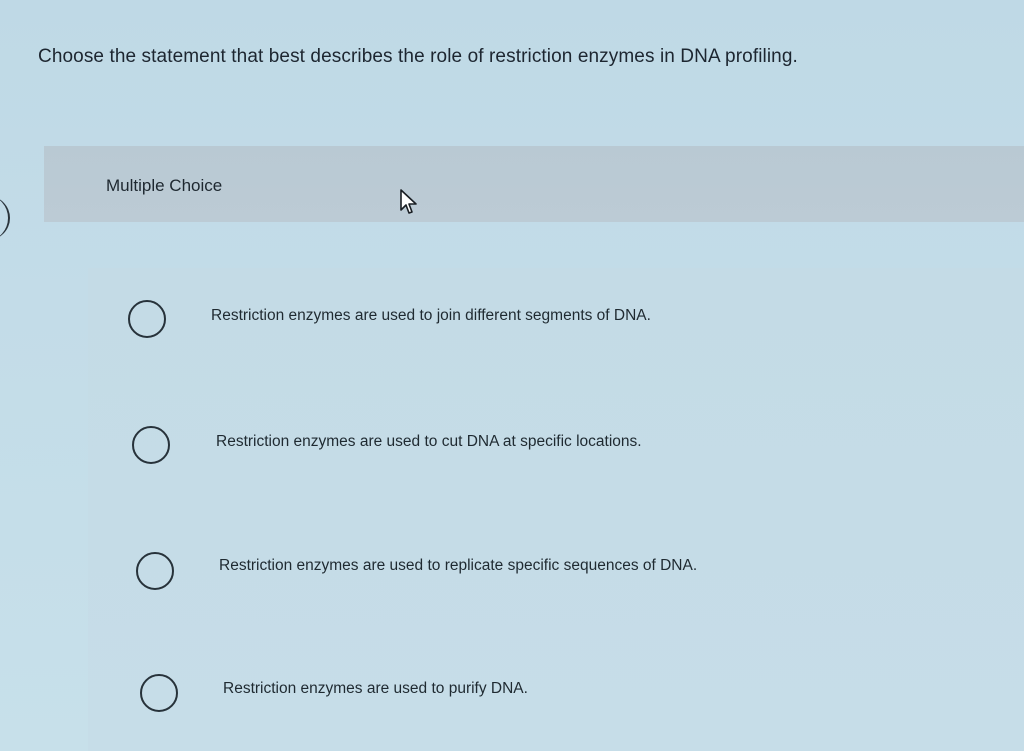 The image size is (1024, 751). I want to click on left-edge-bracket, so click(5, 218).